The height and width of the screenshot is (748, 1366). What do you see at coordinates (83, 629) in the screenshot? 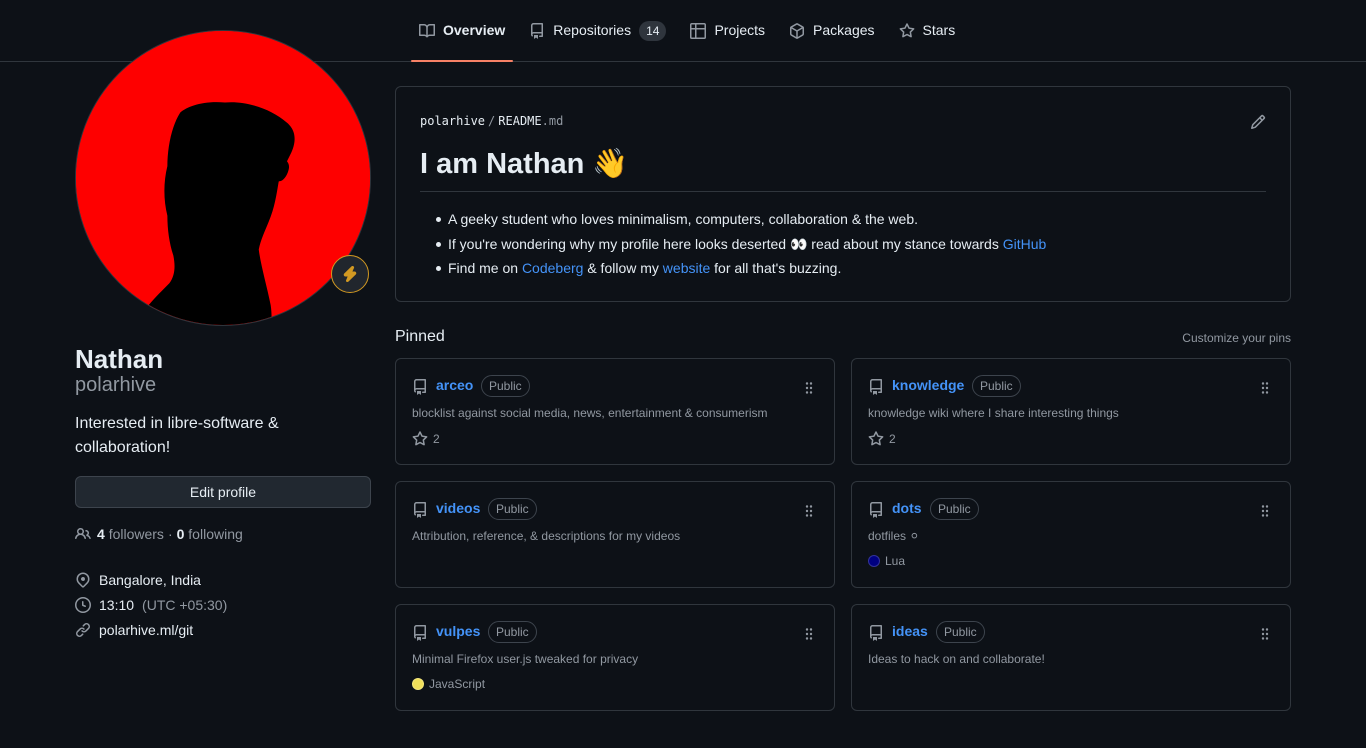
I see `link-icon` at bounding box center [83, 629].